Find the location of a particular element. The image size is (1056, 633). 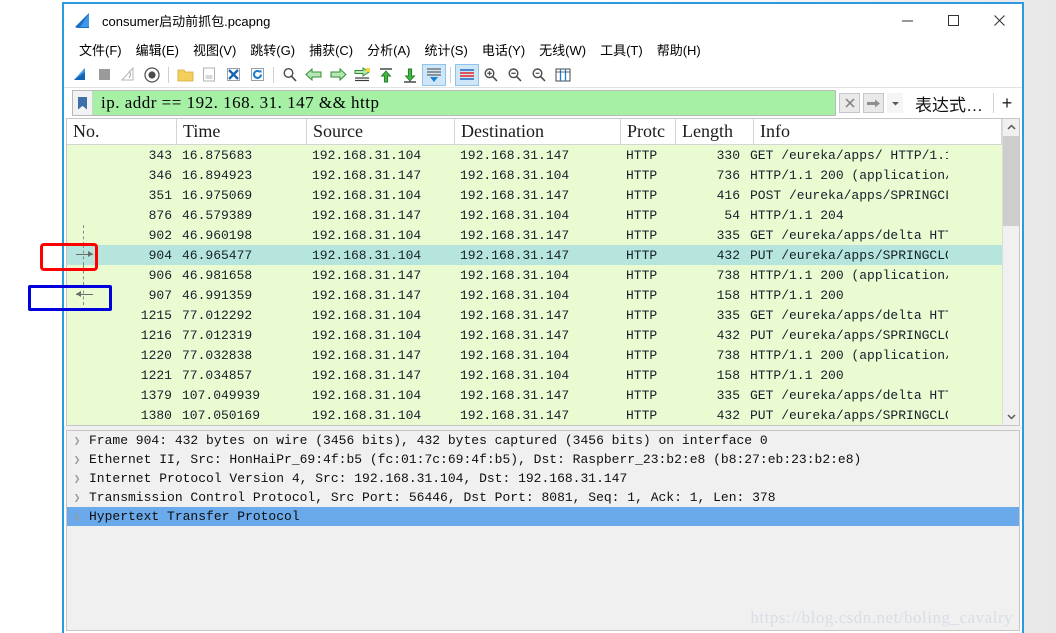

resize-columns-icon is located at coordinates (563, 75).